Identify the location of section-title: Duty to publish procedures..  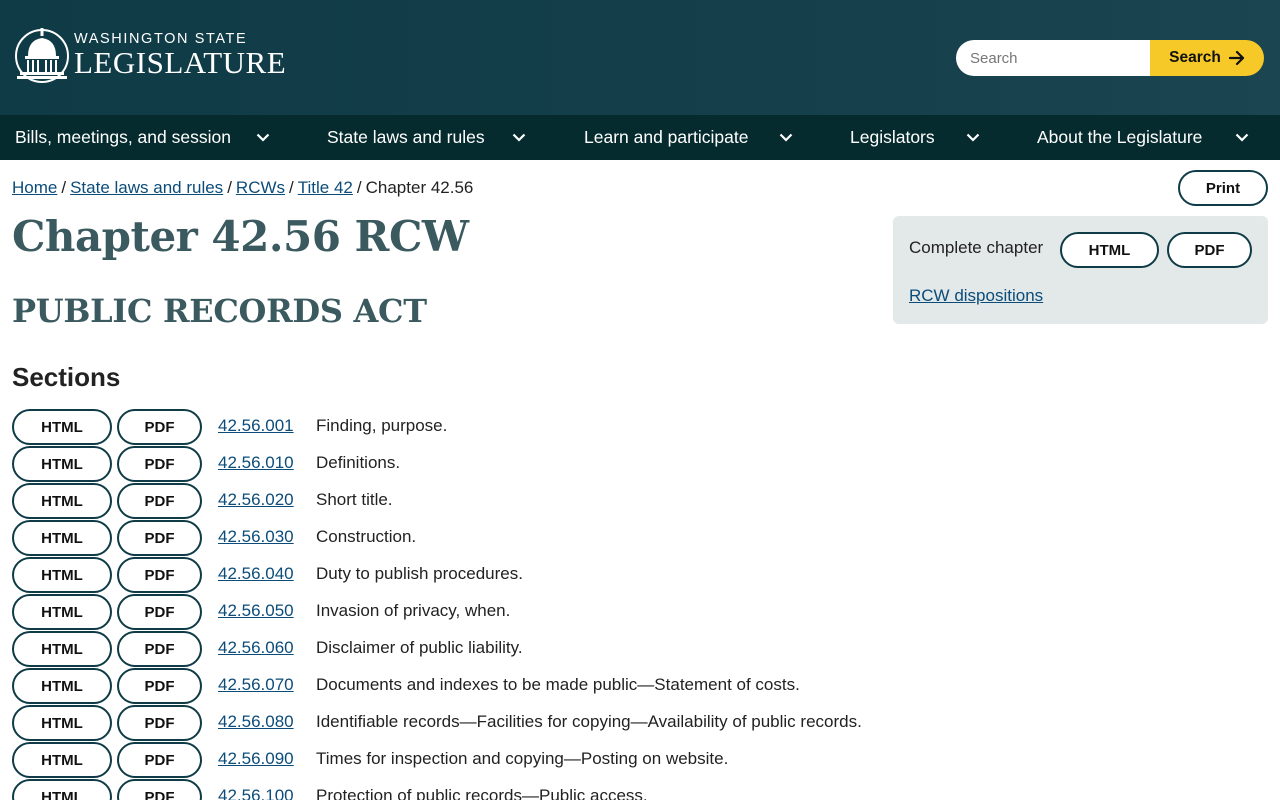
(419, 573).